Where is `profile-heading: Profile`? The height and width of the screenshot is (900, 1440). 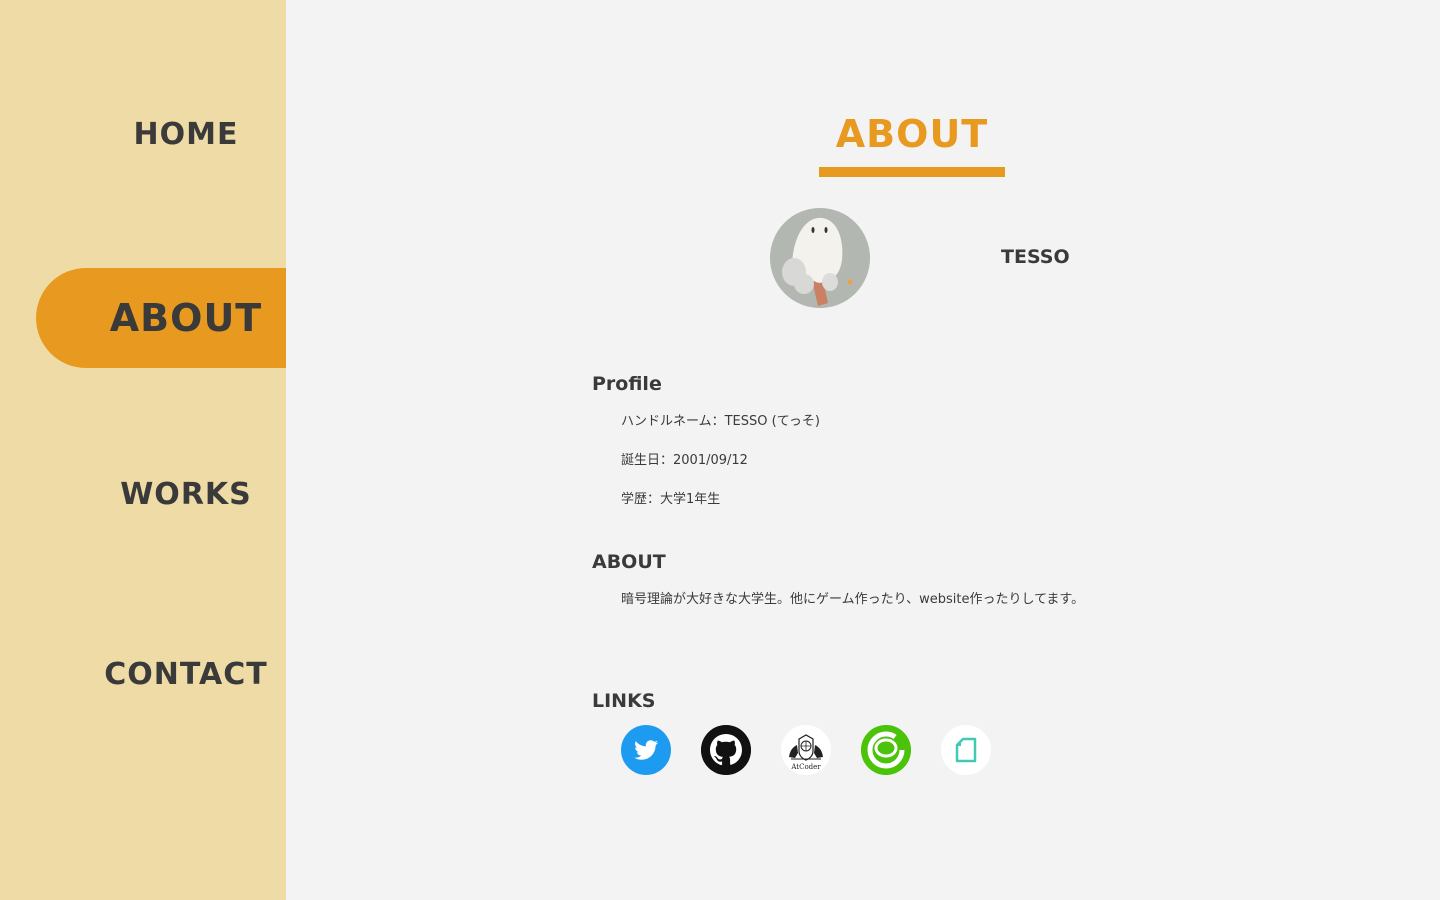
profile-heading: Profile is located at coordinates (627, 384).